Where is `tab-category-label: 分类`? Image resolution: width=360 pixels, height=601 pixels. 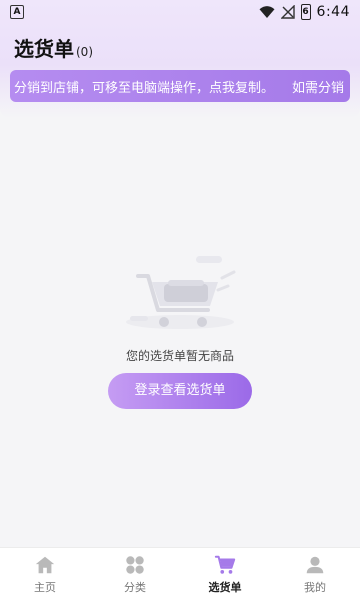
tab-category-label: 分类 is located at coordinates (135, 587).